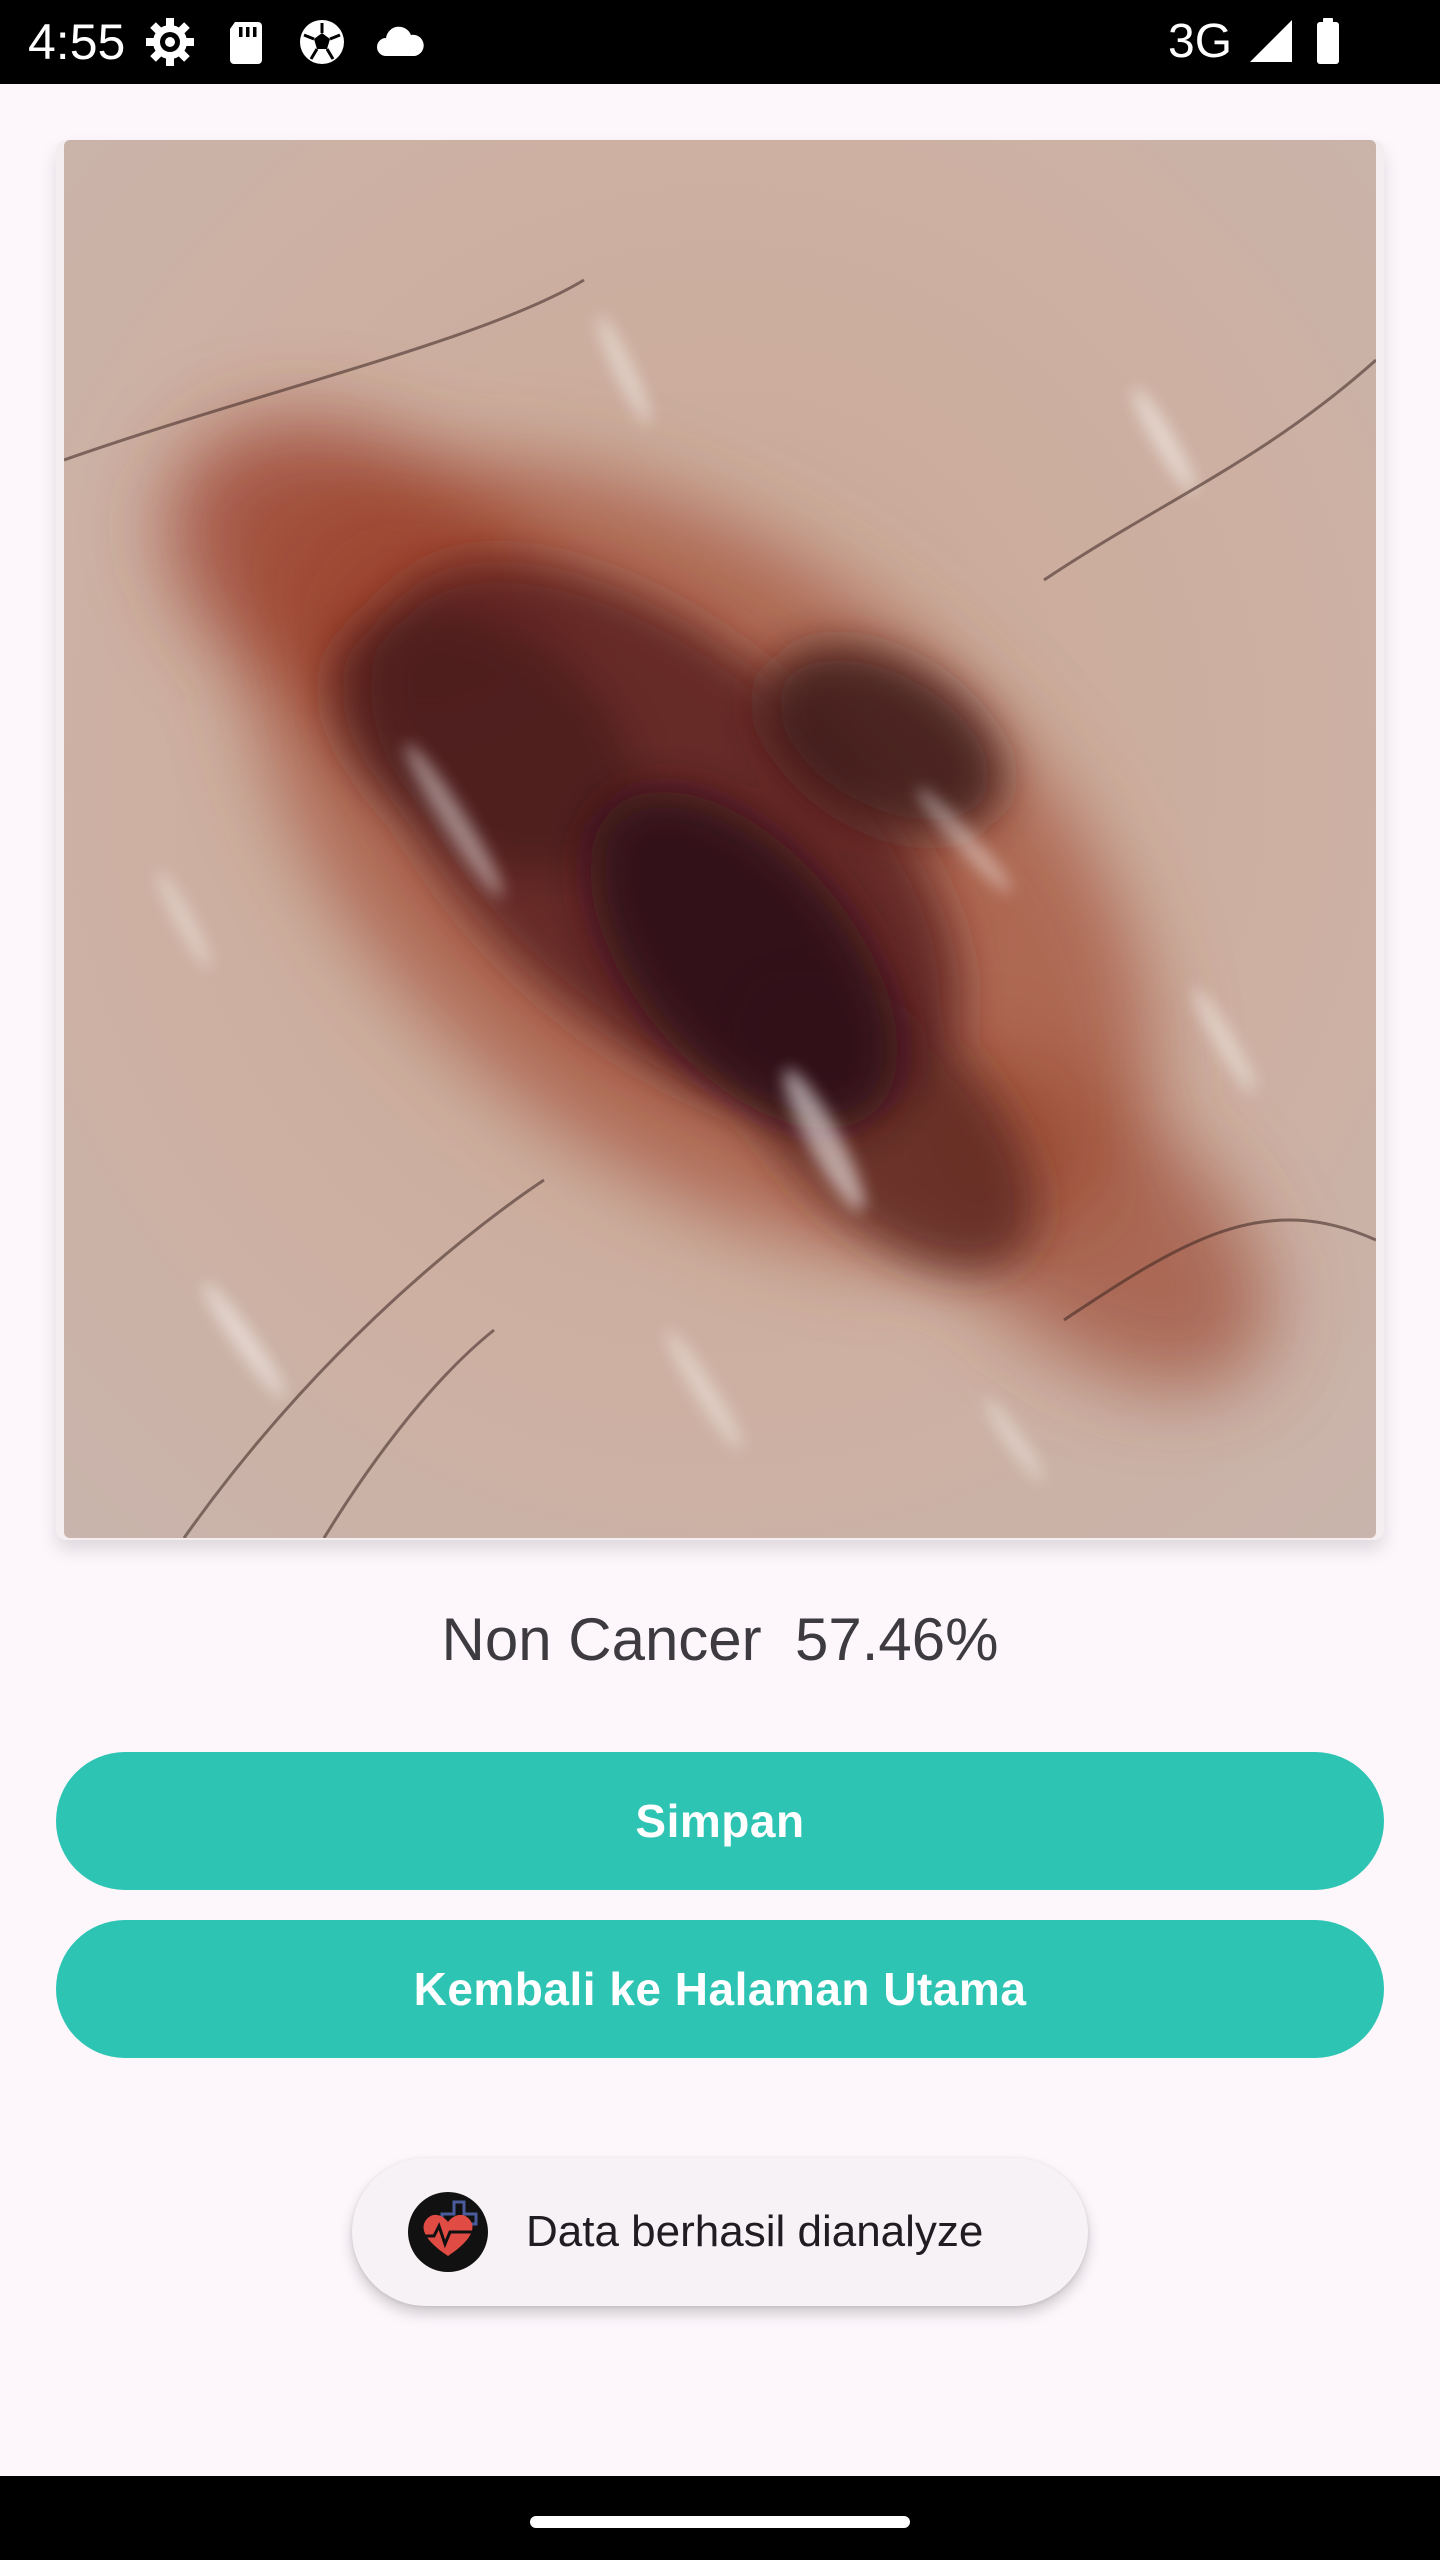 This screenshot has width=1440, height=2560. What do you see at coordinates (720, 42) in the screenshot?
I see `status-bar: 4:55 3G` at bounding box center [720, 42].